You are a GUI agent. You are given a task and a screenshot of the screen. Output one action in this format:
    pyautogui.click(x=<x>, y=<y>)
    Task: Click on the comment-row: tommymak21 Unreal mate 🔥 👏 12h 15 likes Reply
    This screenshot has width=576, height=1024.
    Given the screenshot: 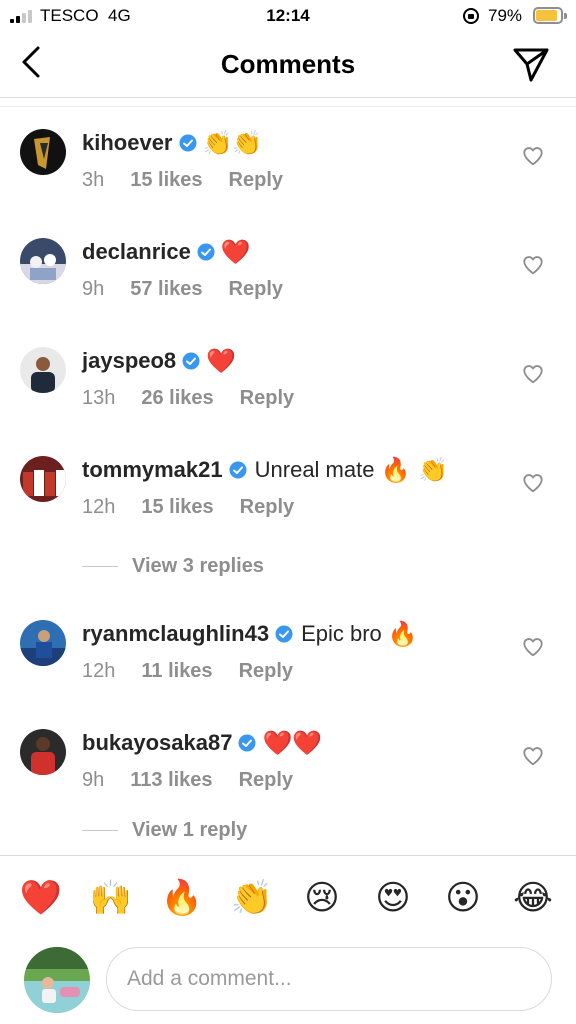 What is the action you would take?
    pyautogui.click(x=288, y=484)
    